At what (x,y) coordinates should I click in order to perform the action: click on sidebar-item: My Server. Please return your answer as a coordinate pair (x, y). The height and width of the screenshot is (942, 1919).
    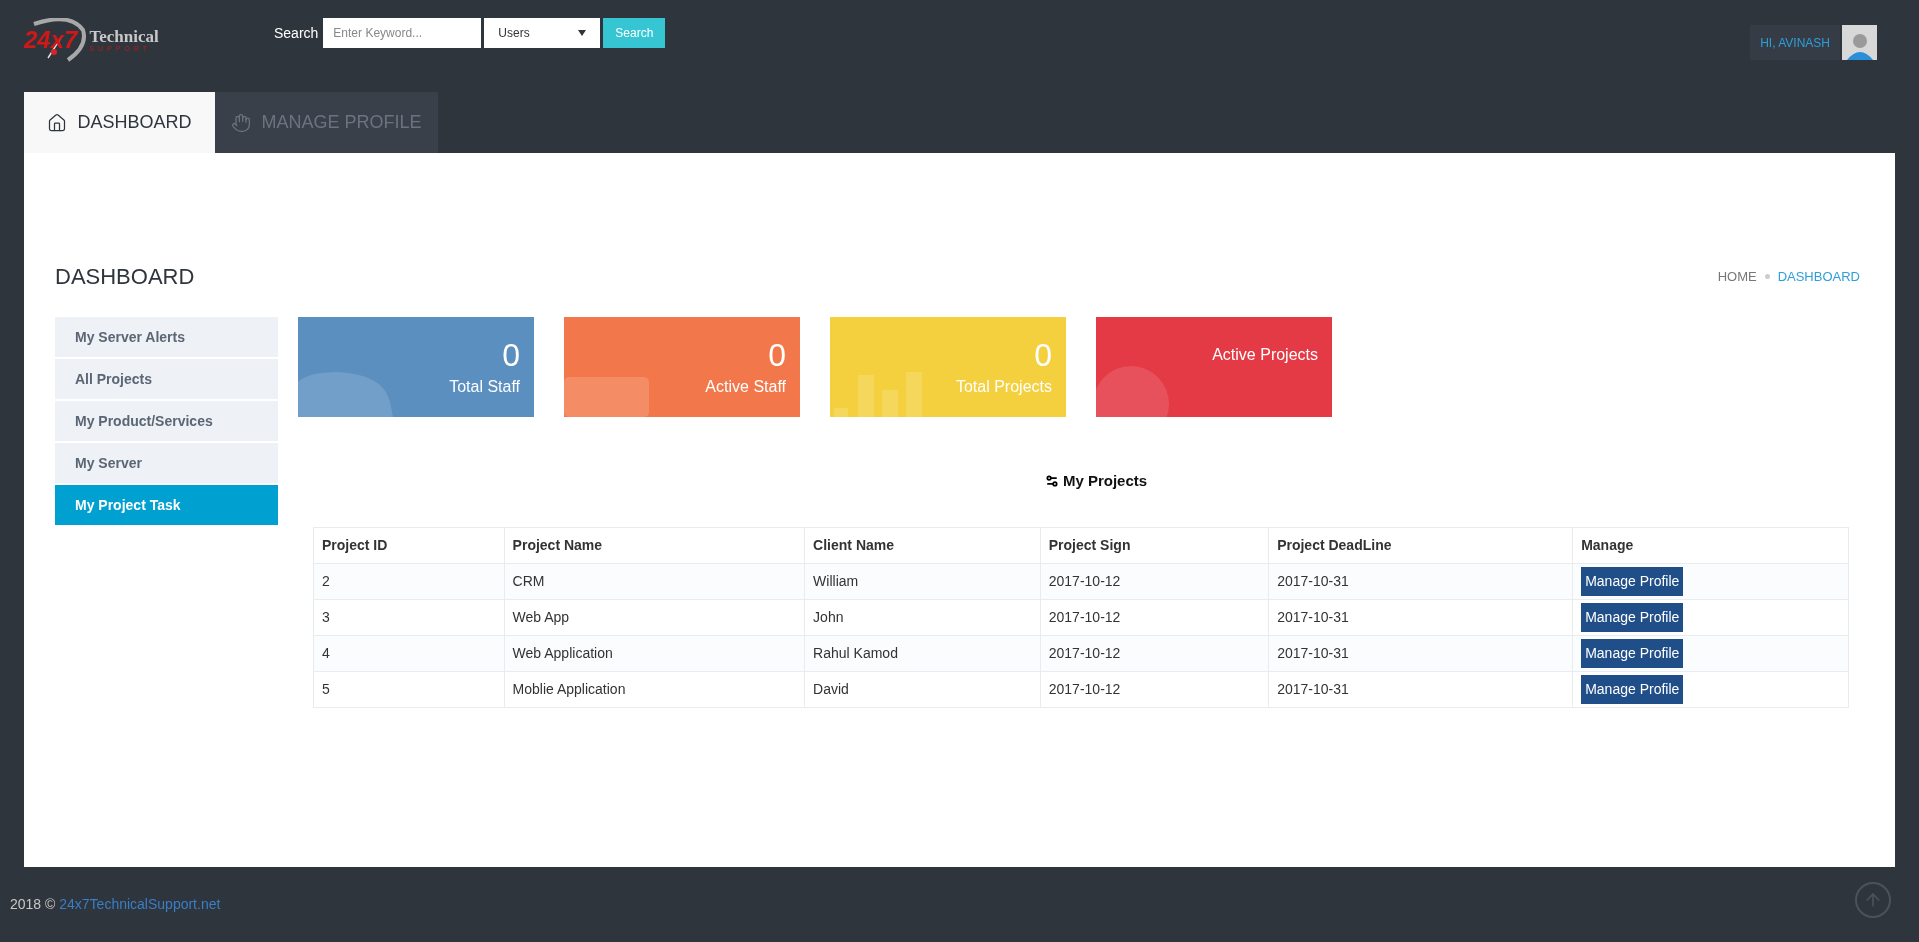
    Looking at the image, I should click on (166, 463).